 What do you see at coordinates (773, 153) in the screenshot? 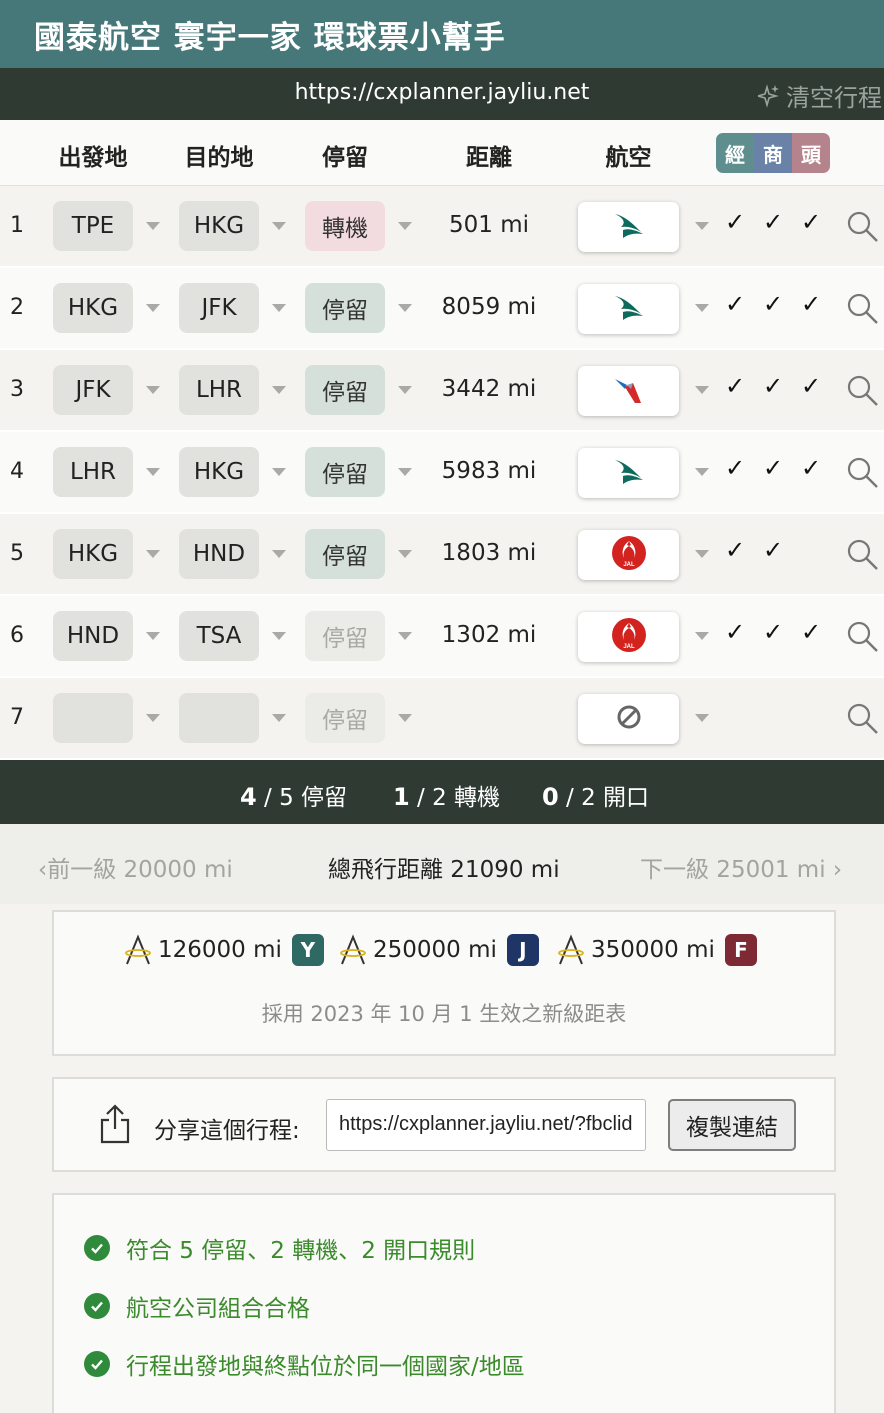
I see `class-business-badge: 商` at bounding box center [773, 153].